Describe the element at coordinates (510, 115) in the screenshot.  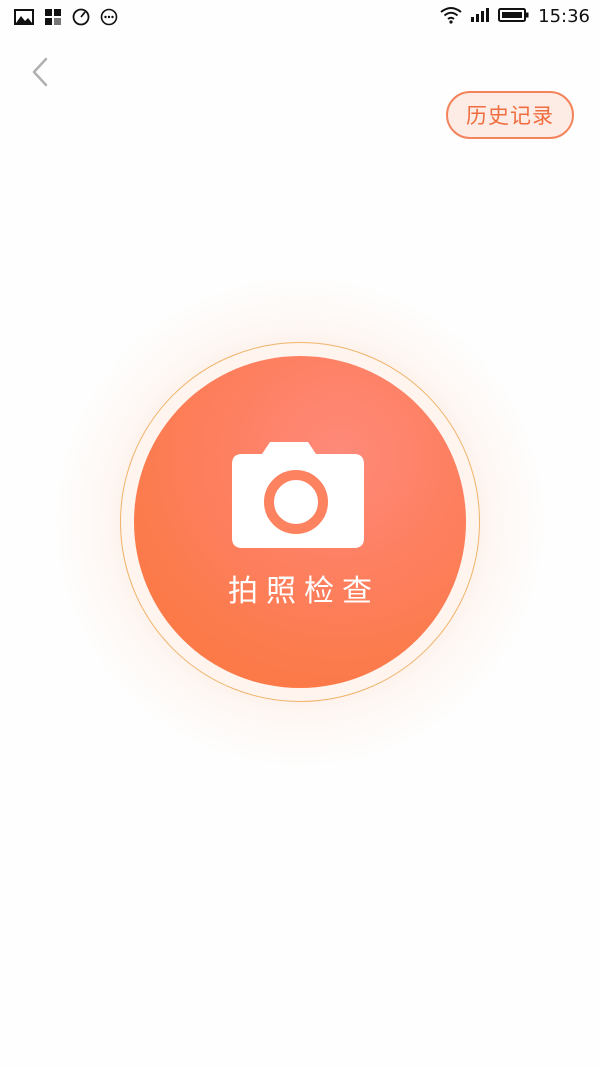
I see `history-button: 历史记录` at that location.